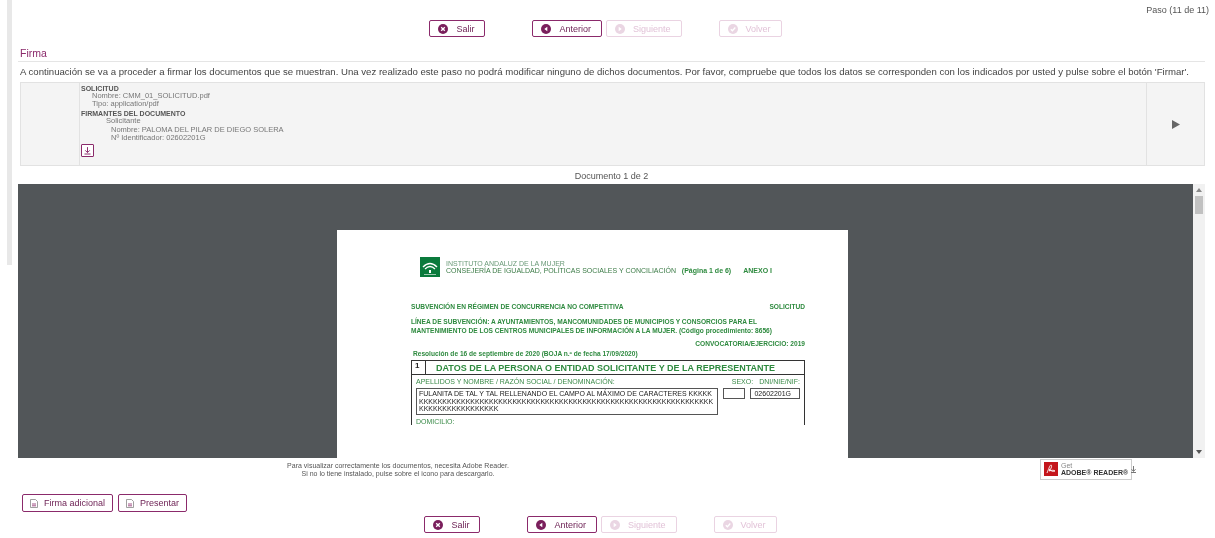  I want to click on action-button: Firma adicional, so click(68, 503).